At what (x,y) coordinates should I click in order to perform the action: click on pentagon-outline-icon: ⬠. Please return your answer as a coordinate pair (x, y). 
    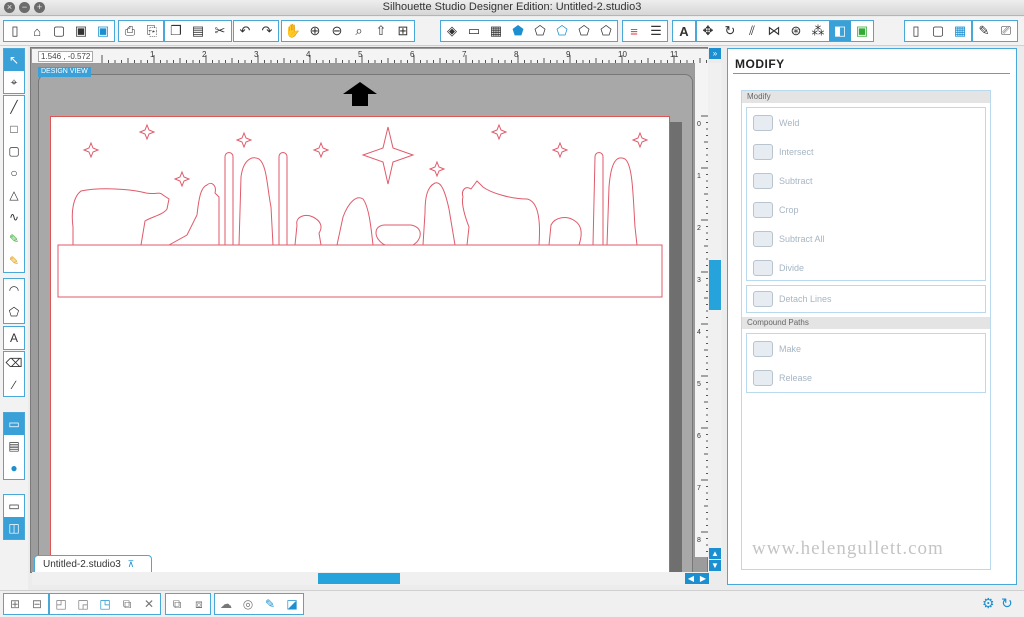
    Looking at the image, I should click on (562, 31).